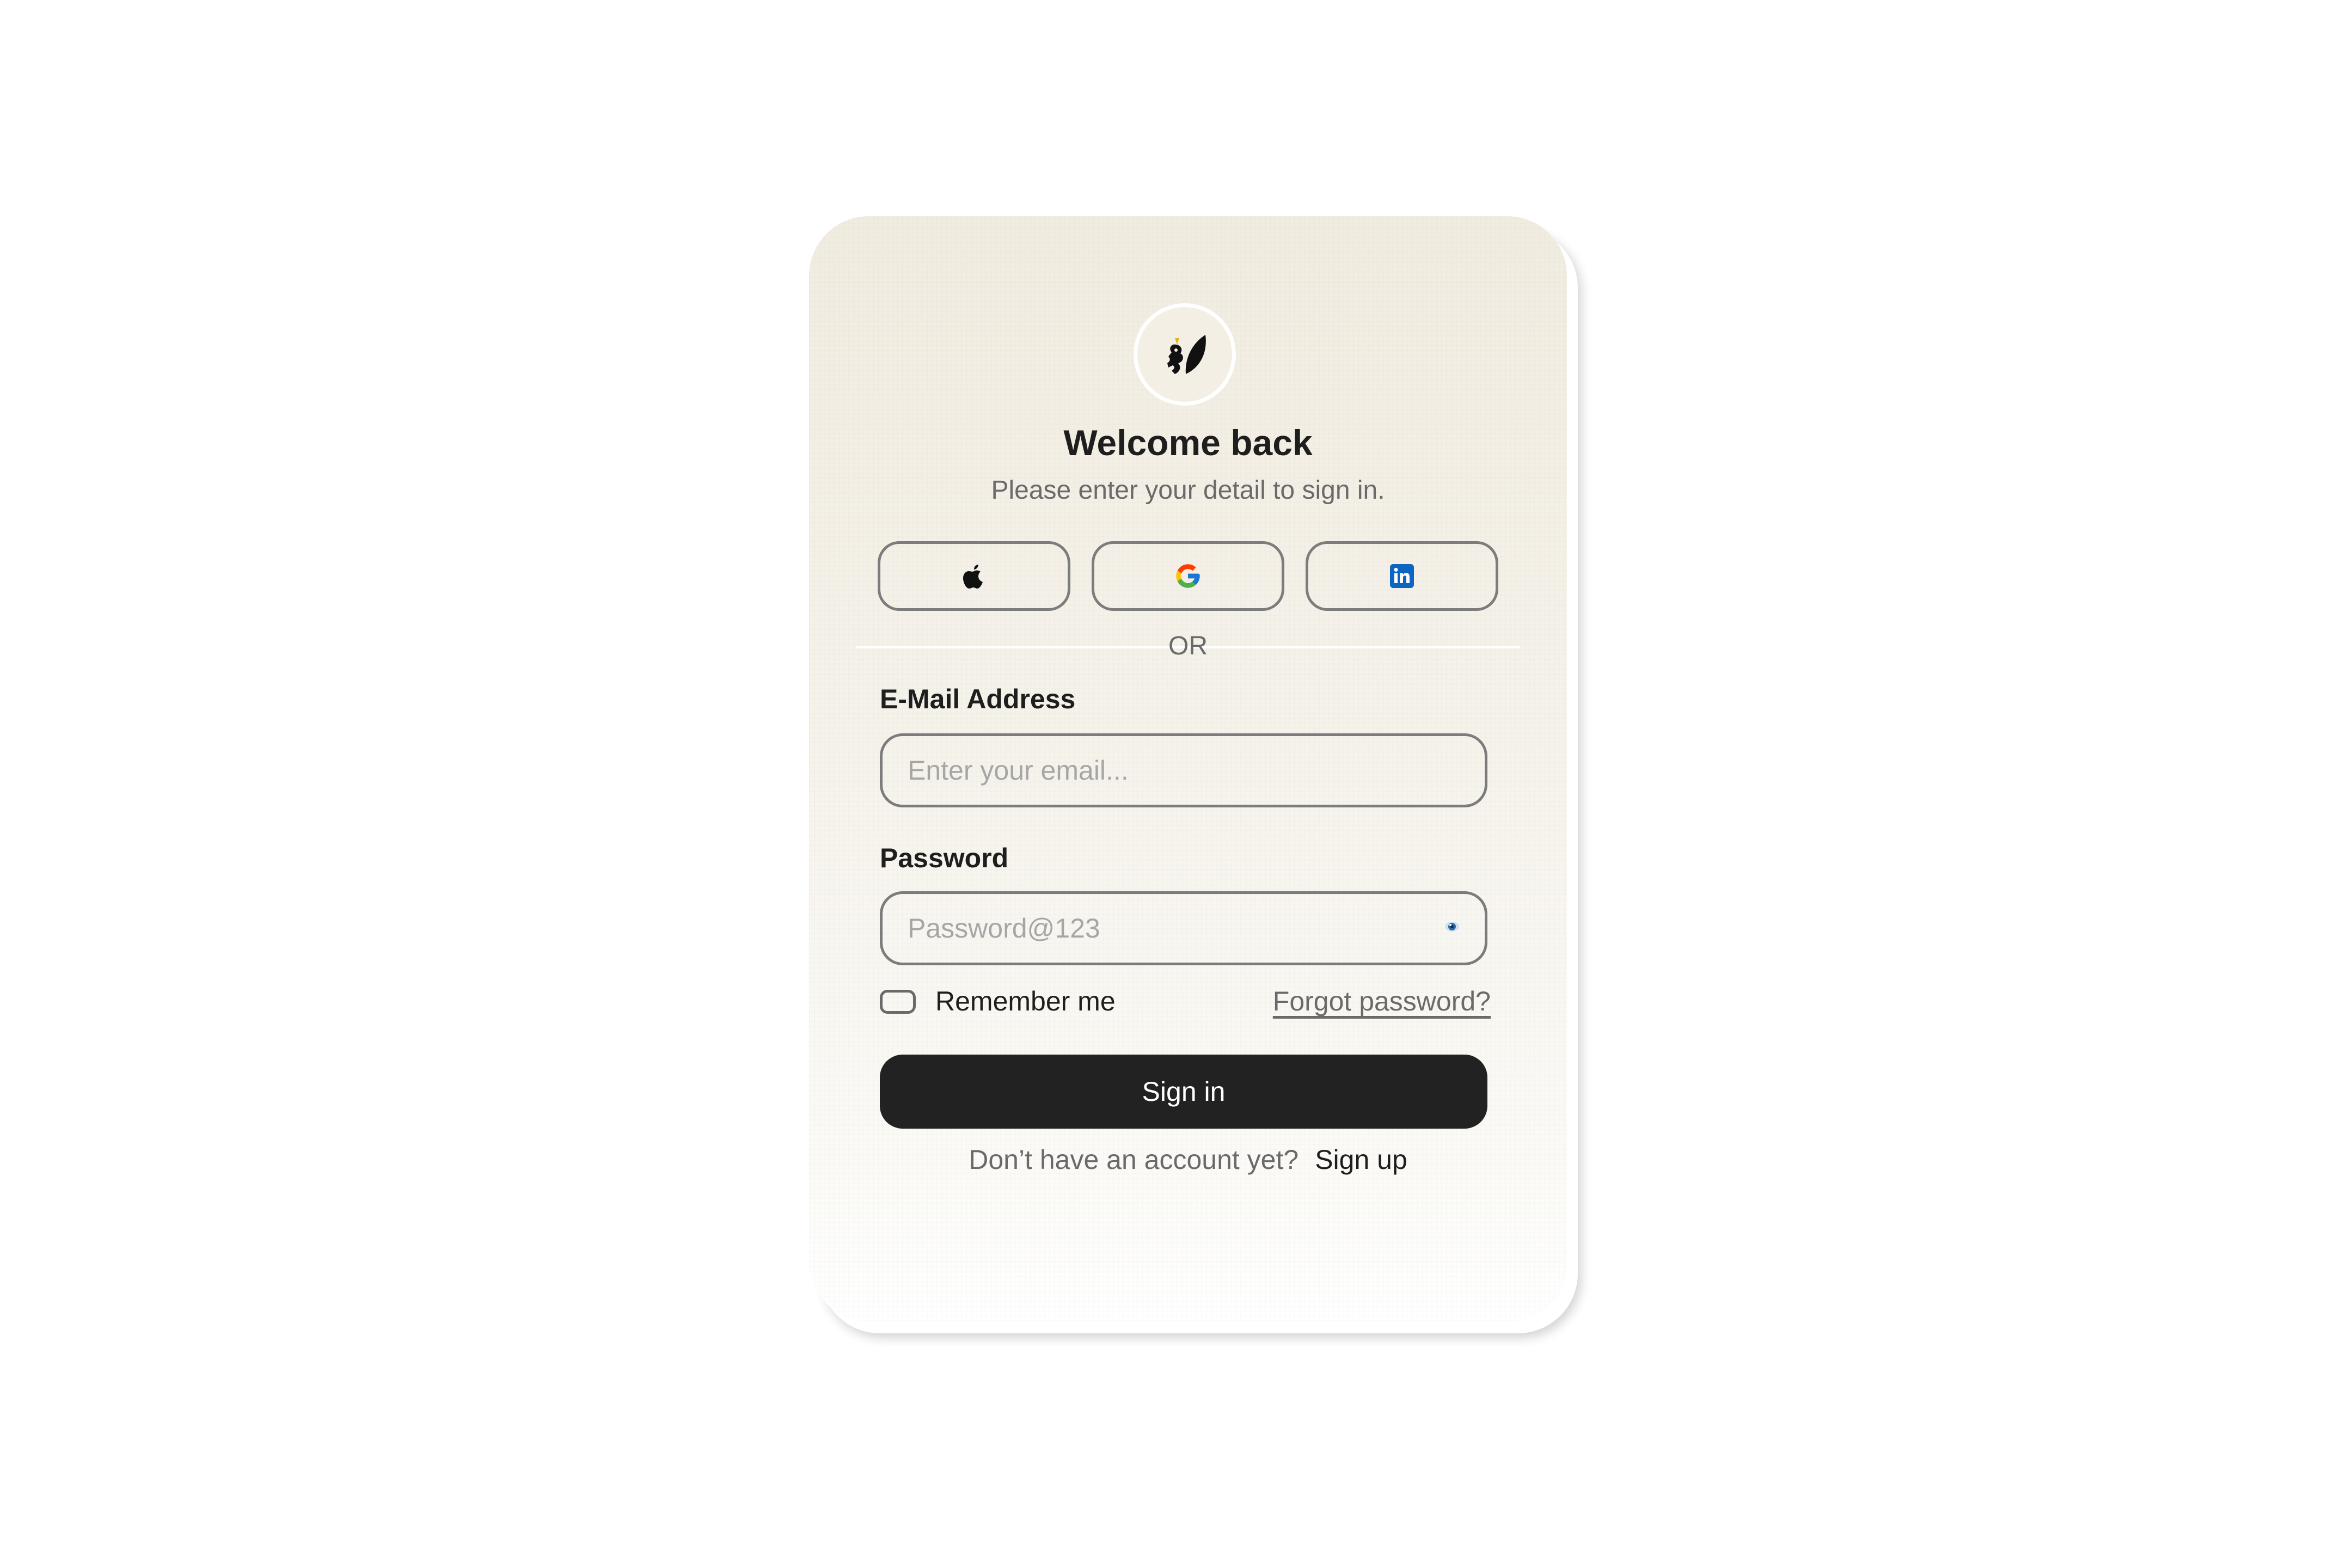  What do you see at coordinates (978, 699) in the screenshot?
I see `email-label: E-Mail Address` at bounding box center [978, 699].